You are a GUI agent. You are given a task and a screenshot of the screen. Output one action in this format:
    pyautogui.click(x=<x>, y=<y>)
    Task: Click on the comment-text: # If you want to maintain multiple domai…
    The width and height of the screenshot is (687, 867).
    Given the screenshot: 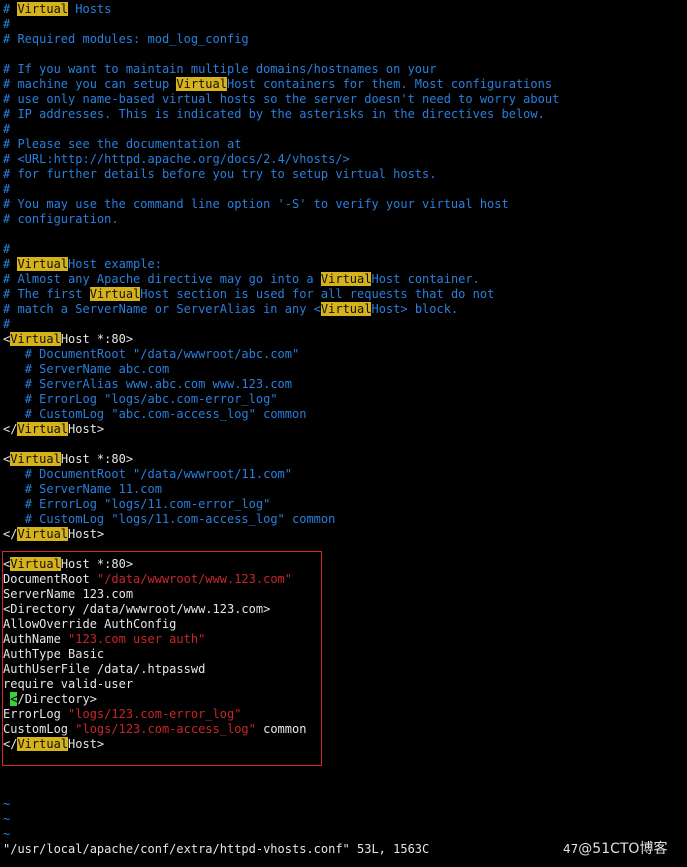 What is the action you would take?
    pyautogui.click(x=220, y=69)
    